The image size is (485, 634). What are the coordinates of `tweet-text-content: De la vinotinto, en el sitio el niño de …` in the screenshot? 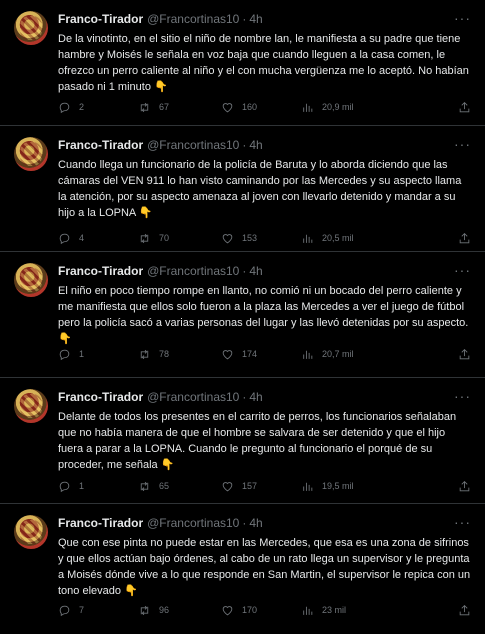 It's located at (263, 63).